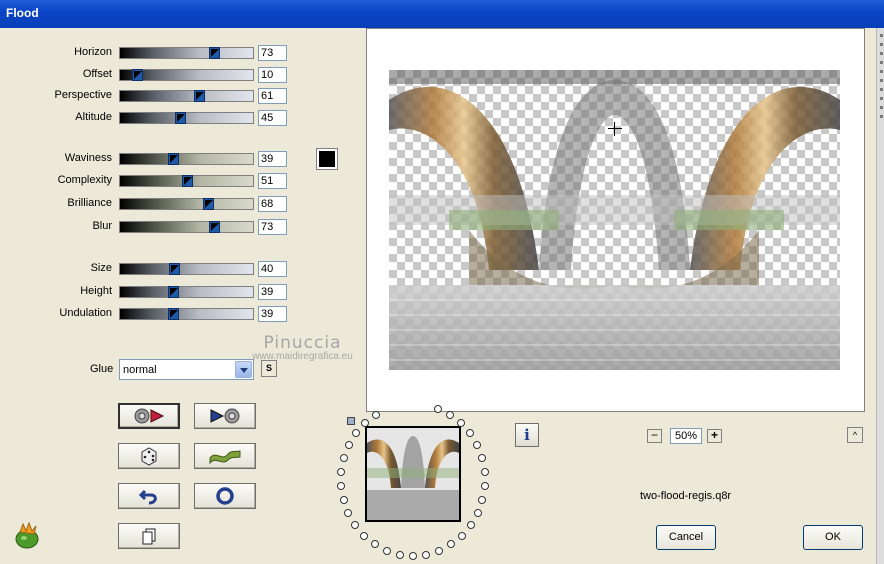 This screenshot has height=564, width=884. I want to click on slider-thumb-horizon, so click(214, 53).